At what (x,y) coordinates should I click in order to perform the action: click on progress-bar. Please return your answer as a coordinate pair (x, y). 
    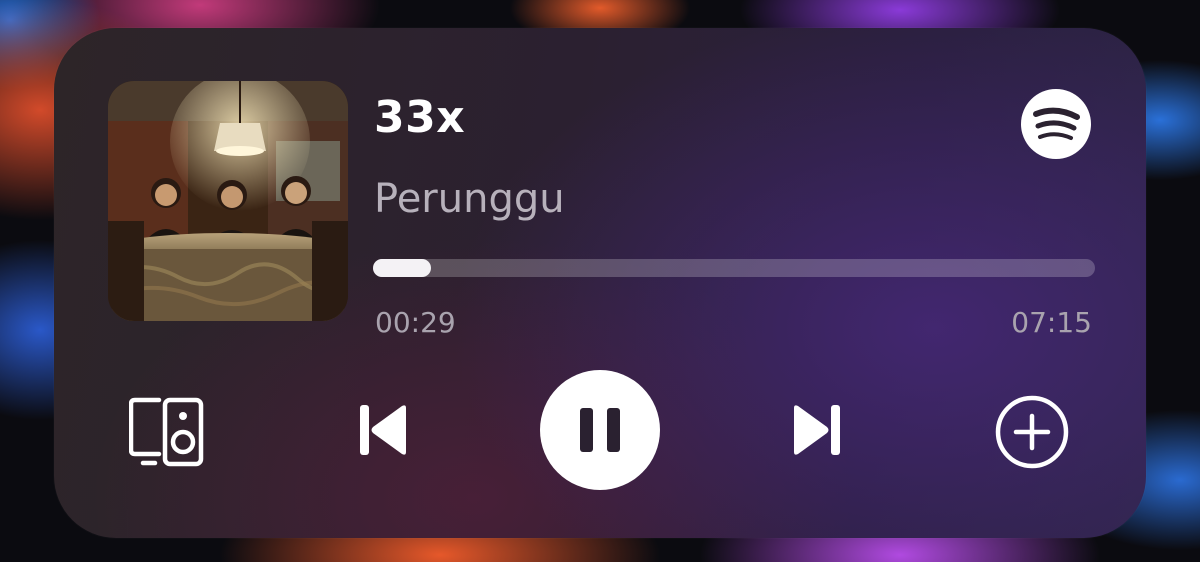
    Looking at the image, I should click on (734, 268).